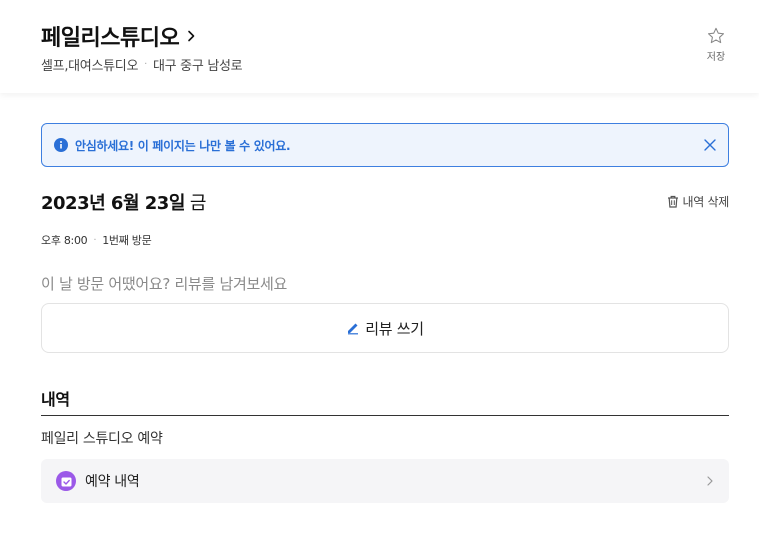 Image resolution: width=759 pixels, height=540 pixels. I want to click on save-button: 저장, so click(716, 44).